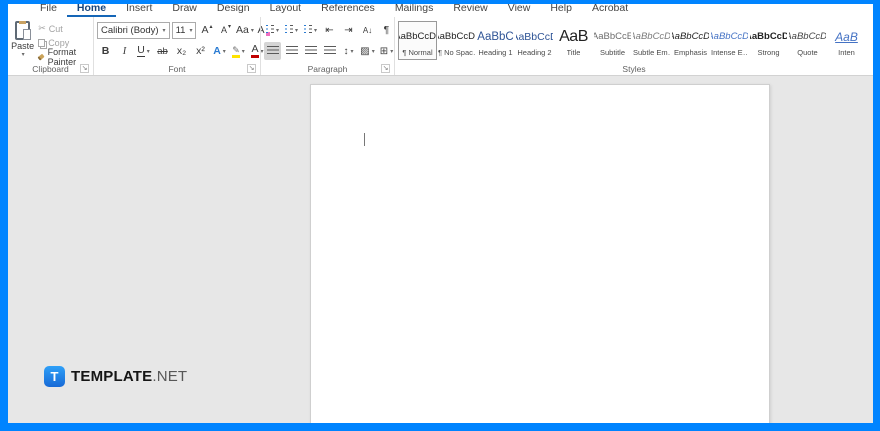  What do you see at coordinates (105, 51) in the screenshot?
I see `bold-button: B` at bounding box center [105, 51].